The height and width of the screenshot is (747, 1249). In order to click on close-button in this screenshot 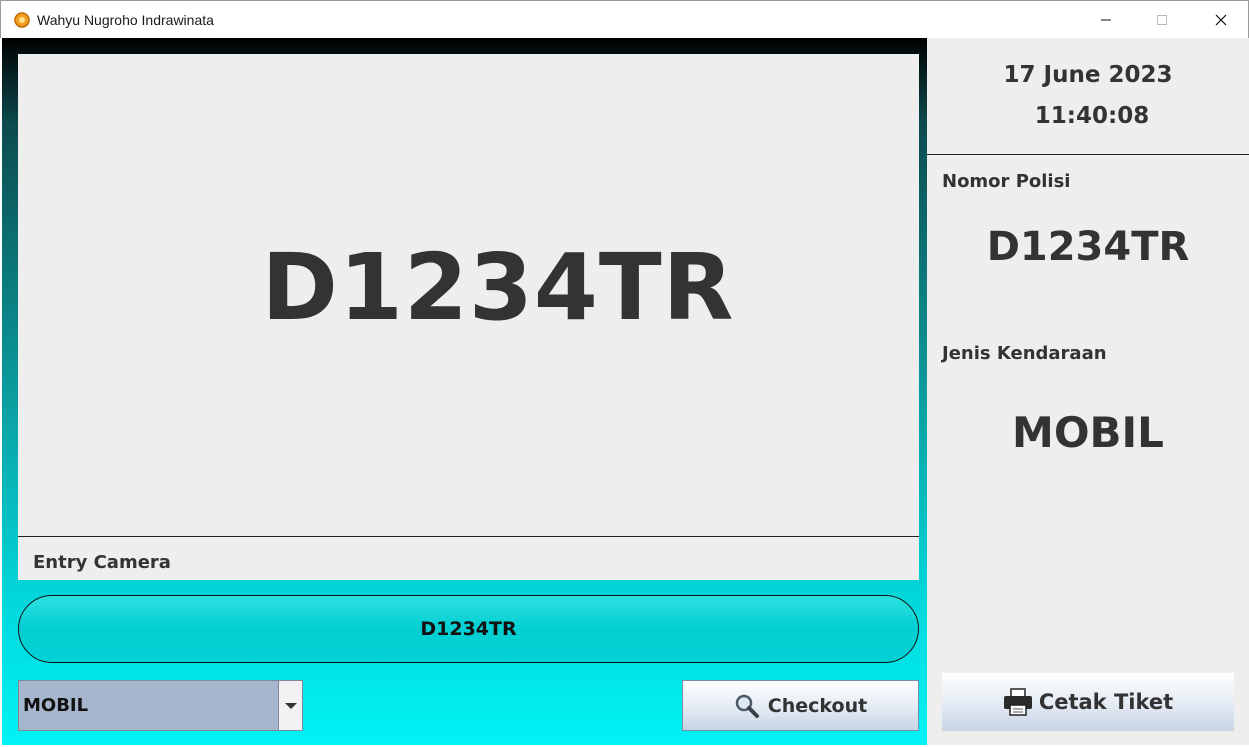, I will do `click(1221, 20)`.